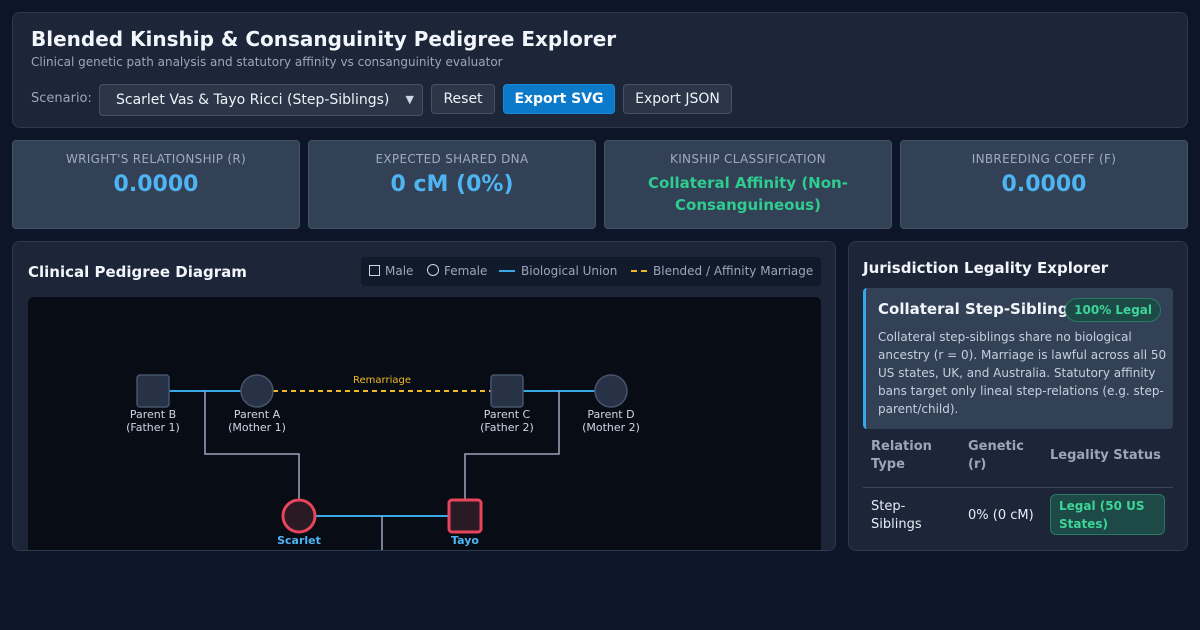 This screenshot has width=1200, height=630. Describe the element at coordinates (507, 391) in the screenshot. I see `parent-c-node` at that location.